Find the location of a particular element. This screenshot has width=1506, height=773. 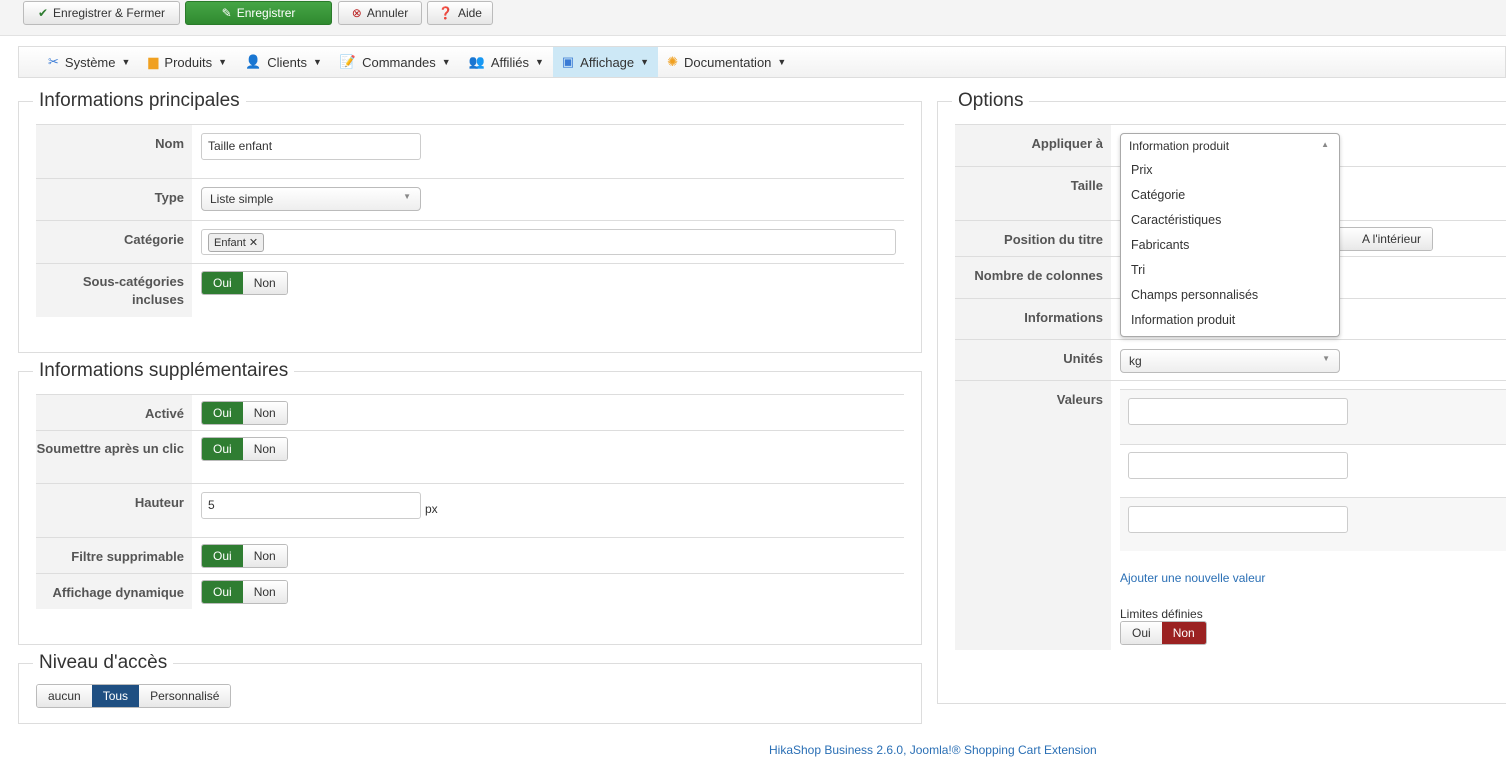

tools-icon: ✂ is located at coordinates (53, 61).